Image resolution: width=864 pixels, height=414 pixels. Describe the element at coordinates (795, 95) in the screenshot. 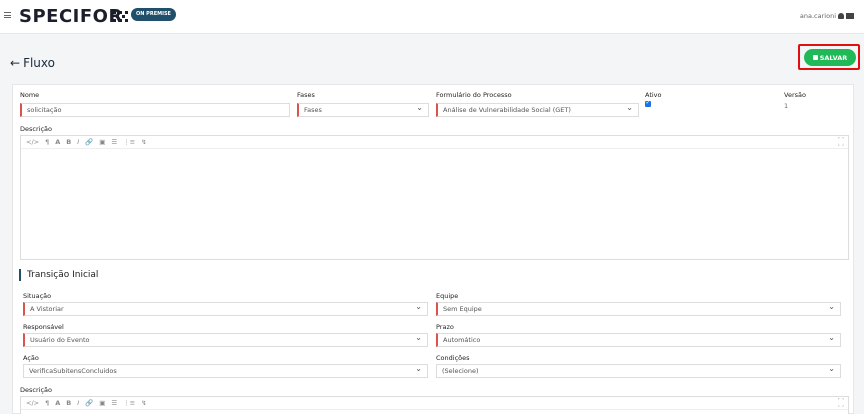

I see `versao-label: Versão` at that location.